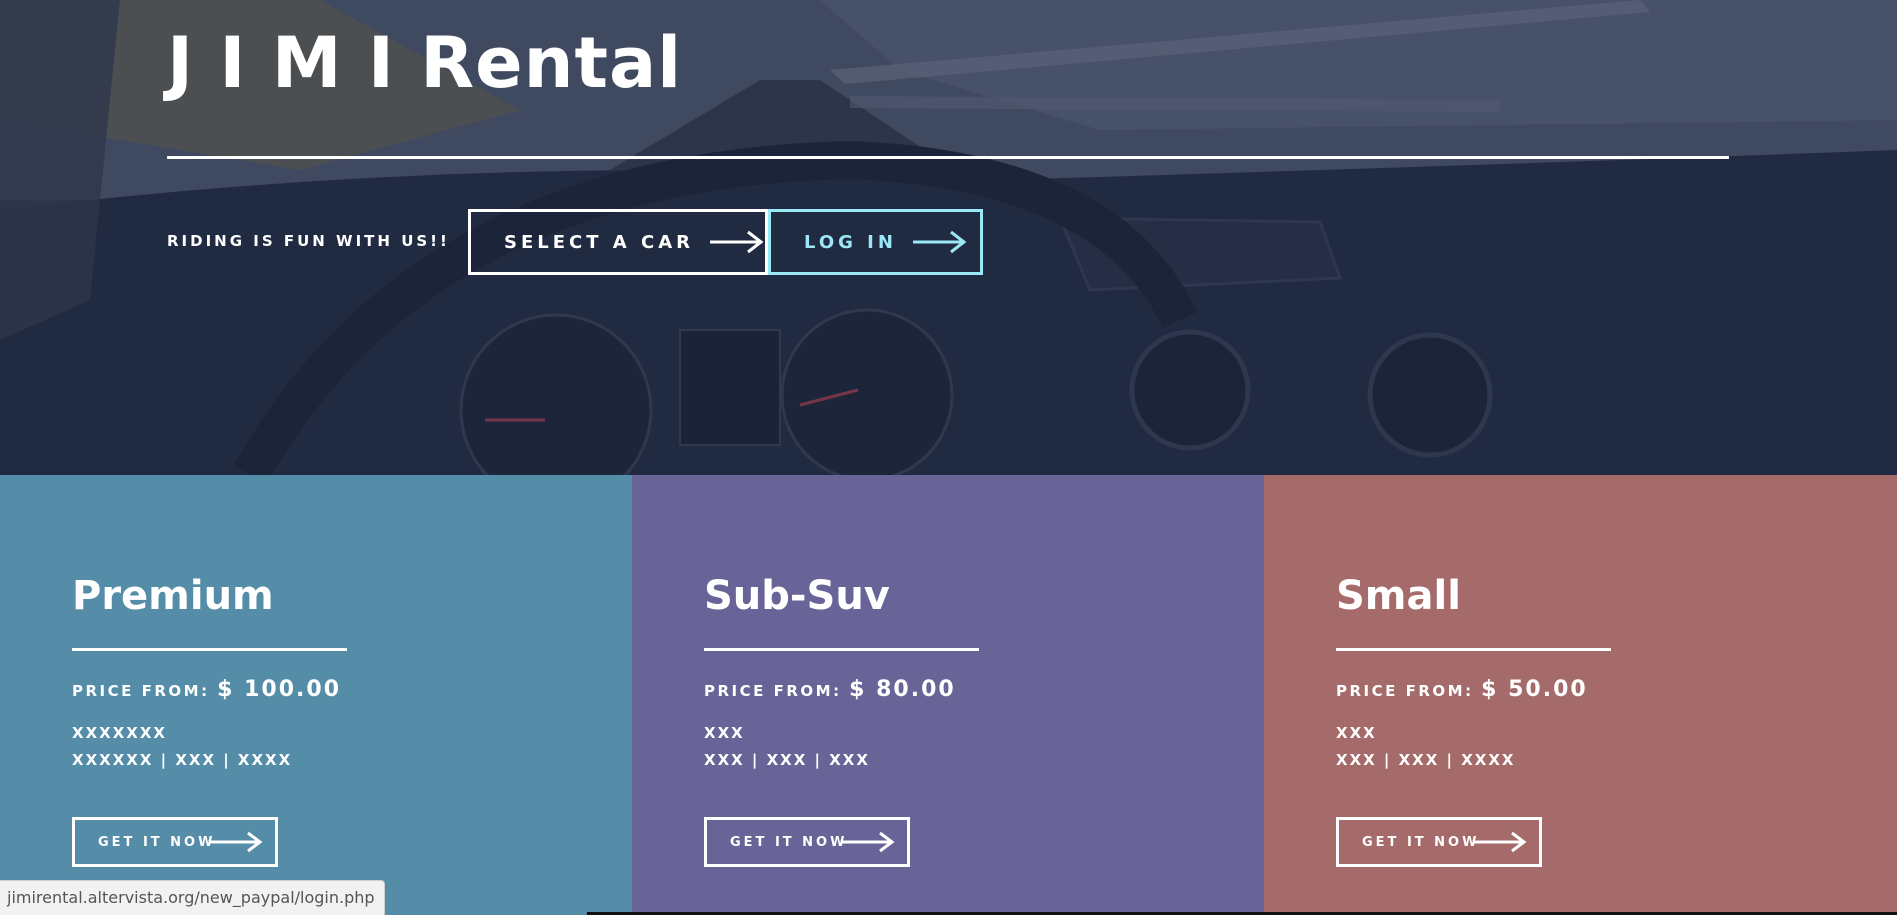 This screenshot has width=1897, height=915. Describe the element at coordinates (1426, 760) in the screenshot. I see `spec-line-2: XXX | XXX | XXXX` at that location.